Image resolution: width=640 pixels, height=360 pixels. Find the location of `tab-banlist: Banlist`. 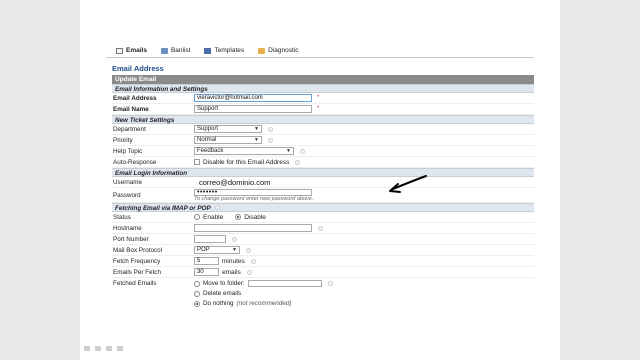

tab-banlist: Banlist is located at coordinates (176, 52).